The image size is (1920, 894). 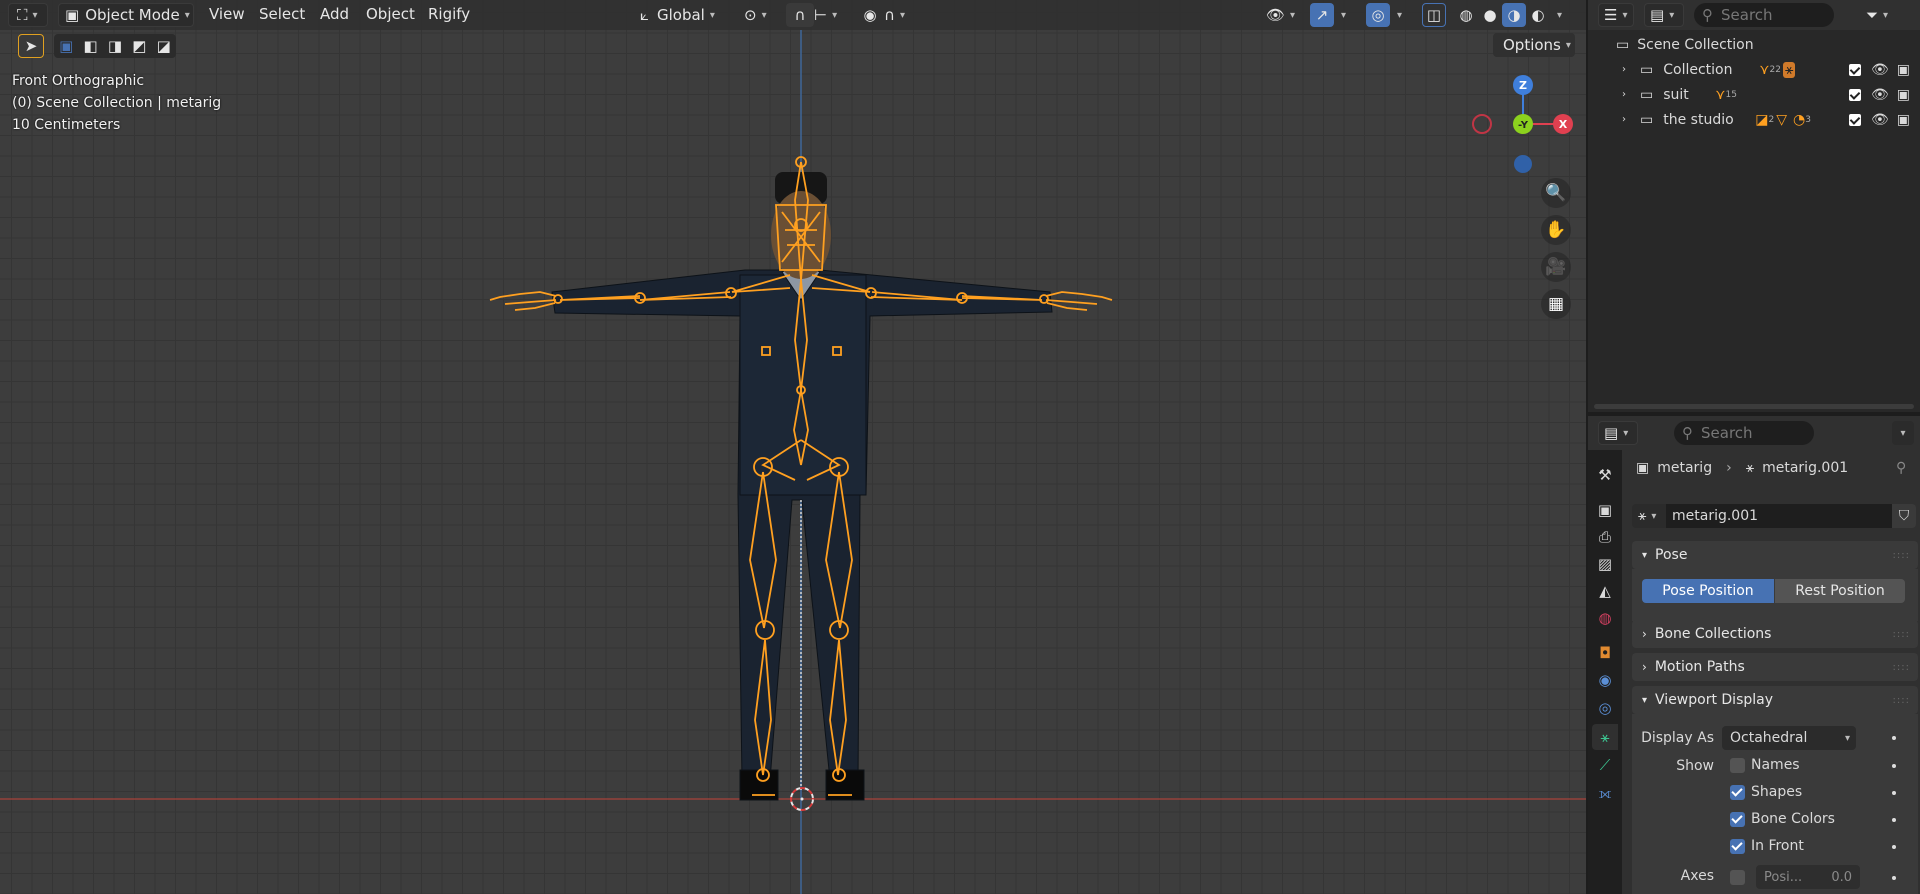 What do you see at coordinates (115, 46) in the screenshot?
I see `select-subtract-icon: ◨` at bounding box center [115, 46].